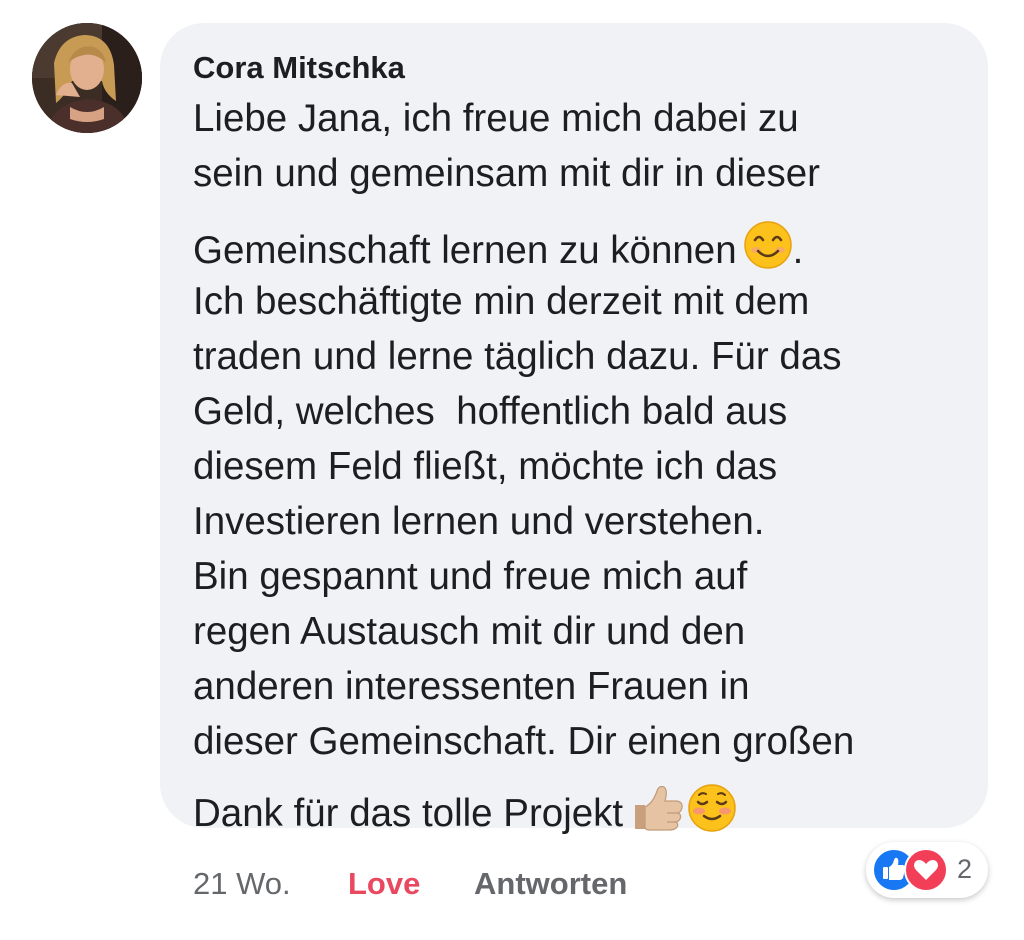 This screenshot has height=940, width=1024. I want to click on comment-line-text: Dank für das tolle Projekt, so click(408, 813).